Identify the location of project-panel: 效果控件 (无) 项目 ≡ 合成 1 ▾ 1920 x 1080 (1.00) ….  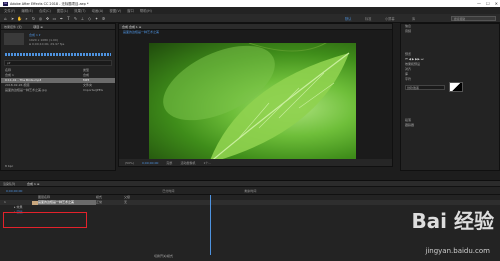
(58, 97).